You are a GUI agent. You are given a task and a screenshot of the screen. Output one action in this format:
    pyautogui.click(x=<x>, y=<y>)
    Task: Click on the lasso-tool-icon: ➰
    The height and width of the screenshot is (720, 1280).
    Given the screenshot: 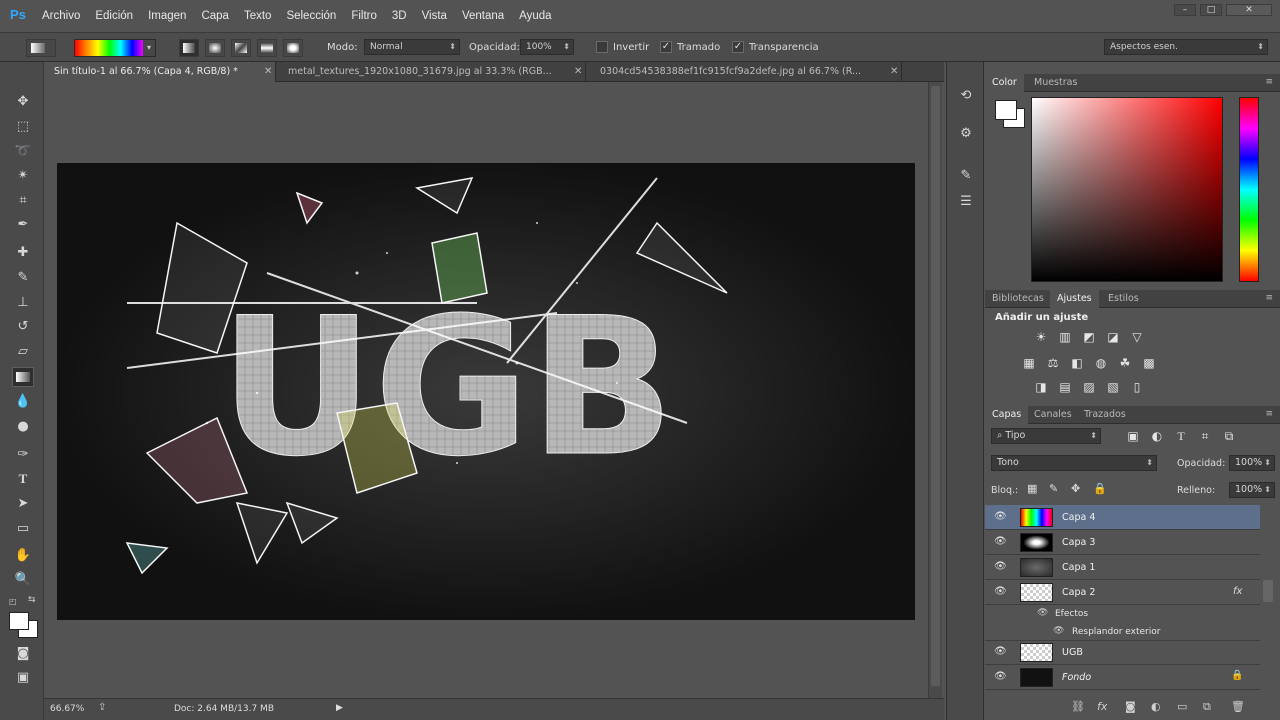 What is the action you would take?
    pyautogui.click(x=23, y=152)
    